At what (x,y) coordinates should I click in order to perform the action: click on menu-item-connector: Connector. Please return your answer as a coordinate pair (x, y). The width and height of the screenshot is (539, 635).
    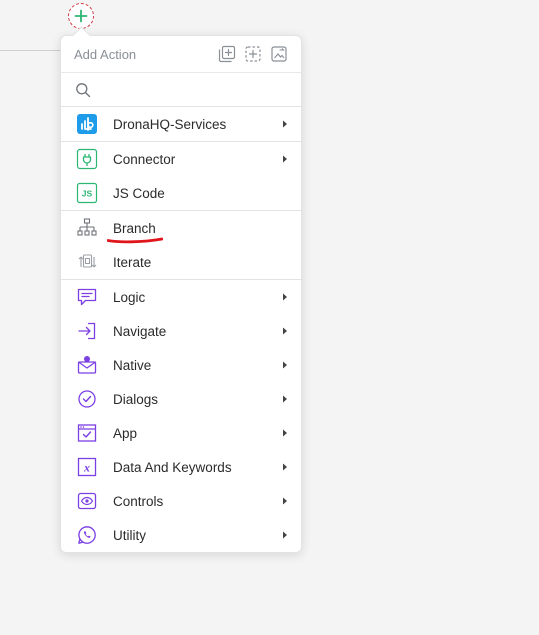
    Looking at the image, I should click on (181, 159).